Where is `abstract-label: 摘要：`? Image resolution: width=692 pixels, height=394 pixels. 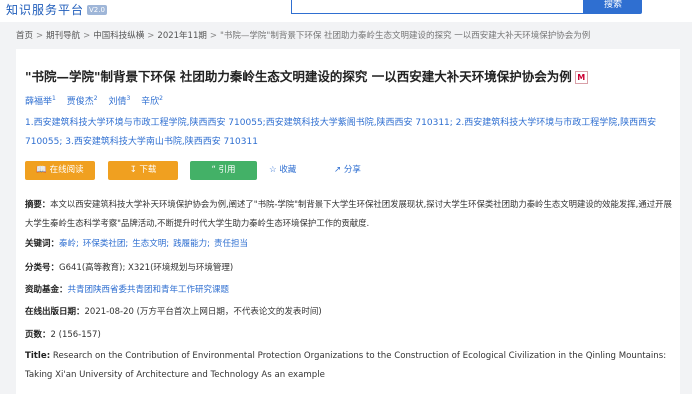
abstract-label: 摘要： is located at coordinates (38, 204).